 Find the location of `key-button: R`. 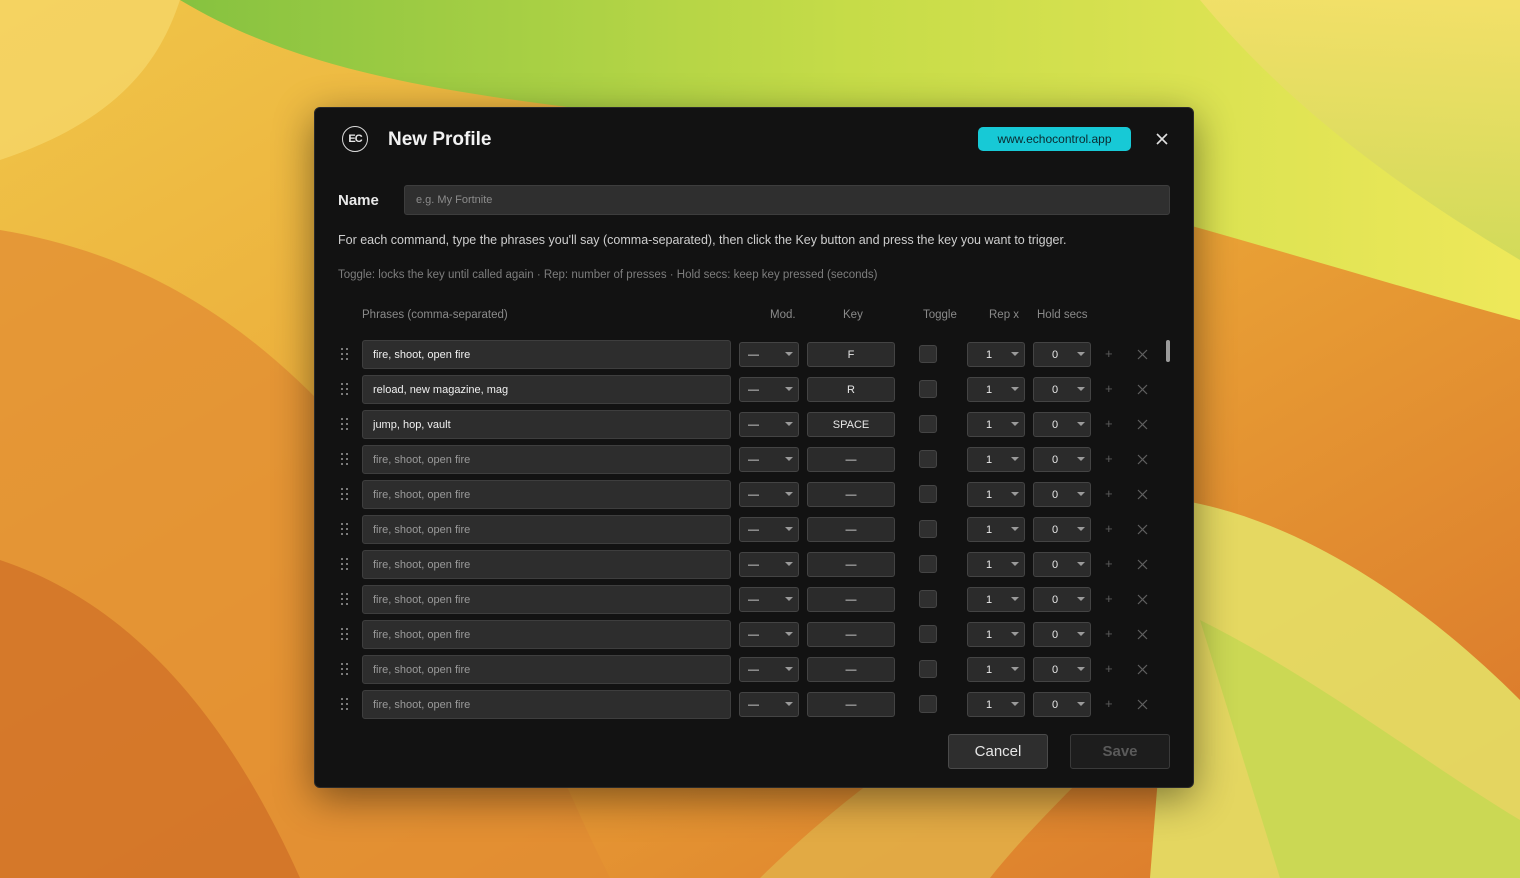

key-button: R is located at coordinates (851, 389).